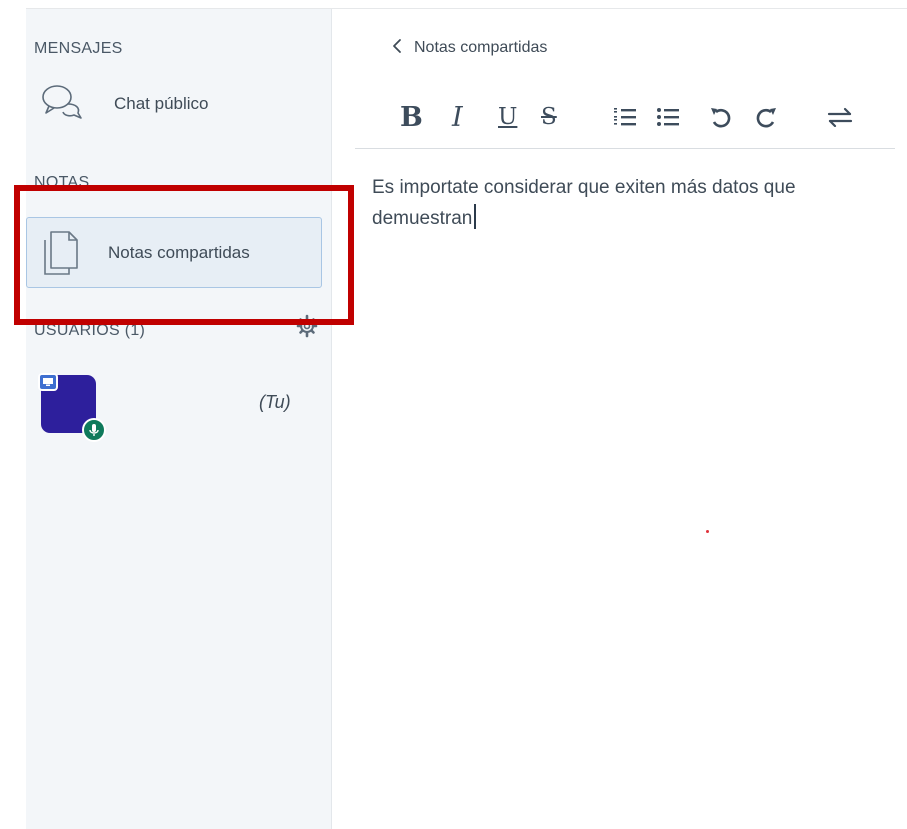  I want to click on shared-notes-item: Notas compartidas, so click(174, 252).